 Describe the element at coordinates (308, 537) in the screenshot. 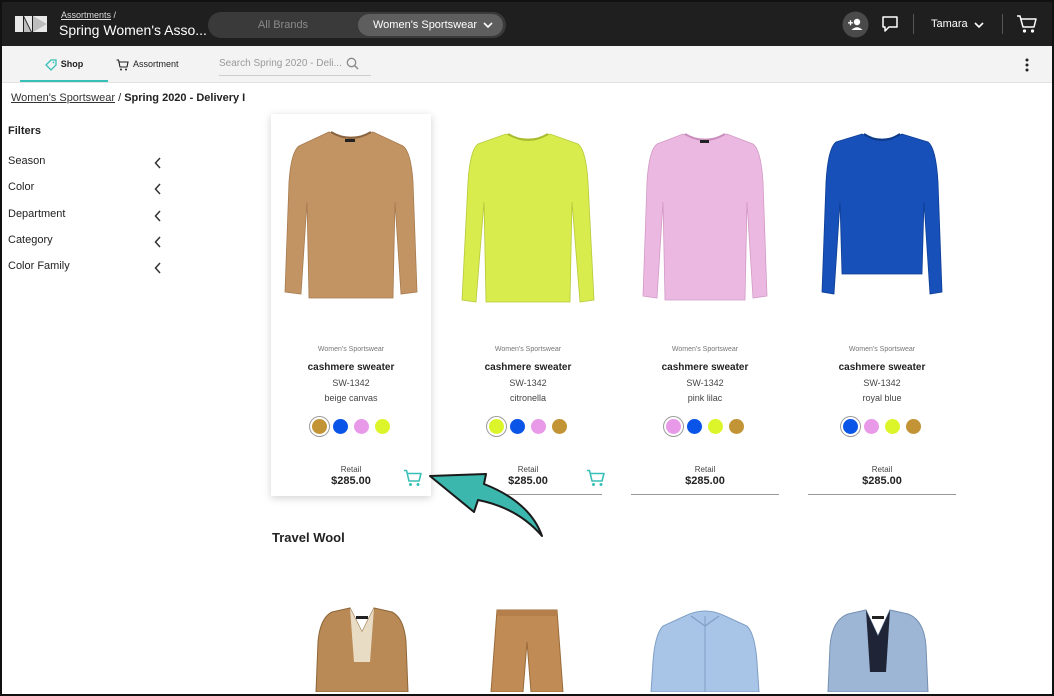

I see `section-title: Travel Wool` at that location.